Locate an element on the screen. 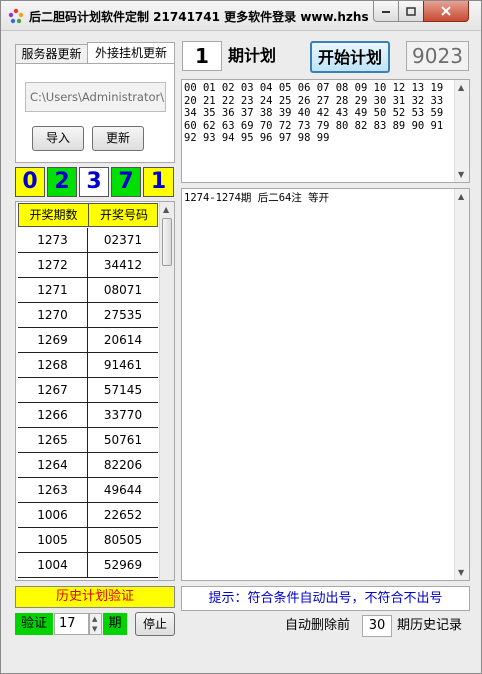 The height and width of the screenshot is (674, 482). table-row: 1271 08071 is located at coordinates (88, 290).